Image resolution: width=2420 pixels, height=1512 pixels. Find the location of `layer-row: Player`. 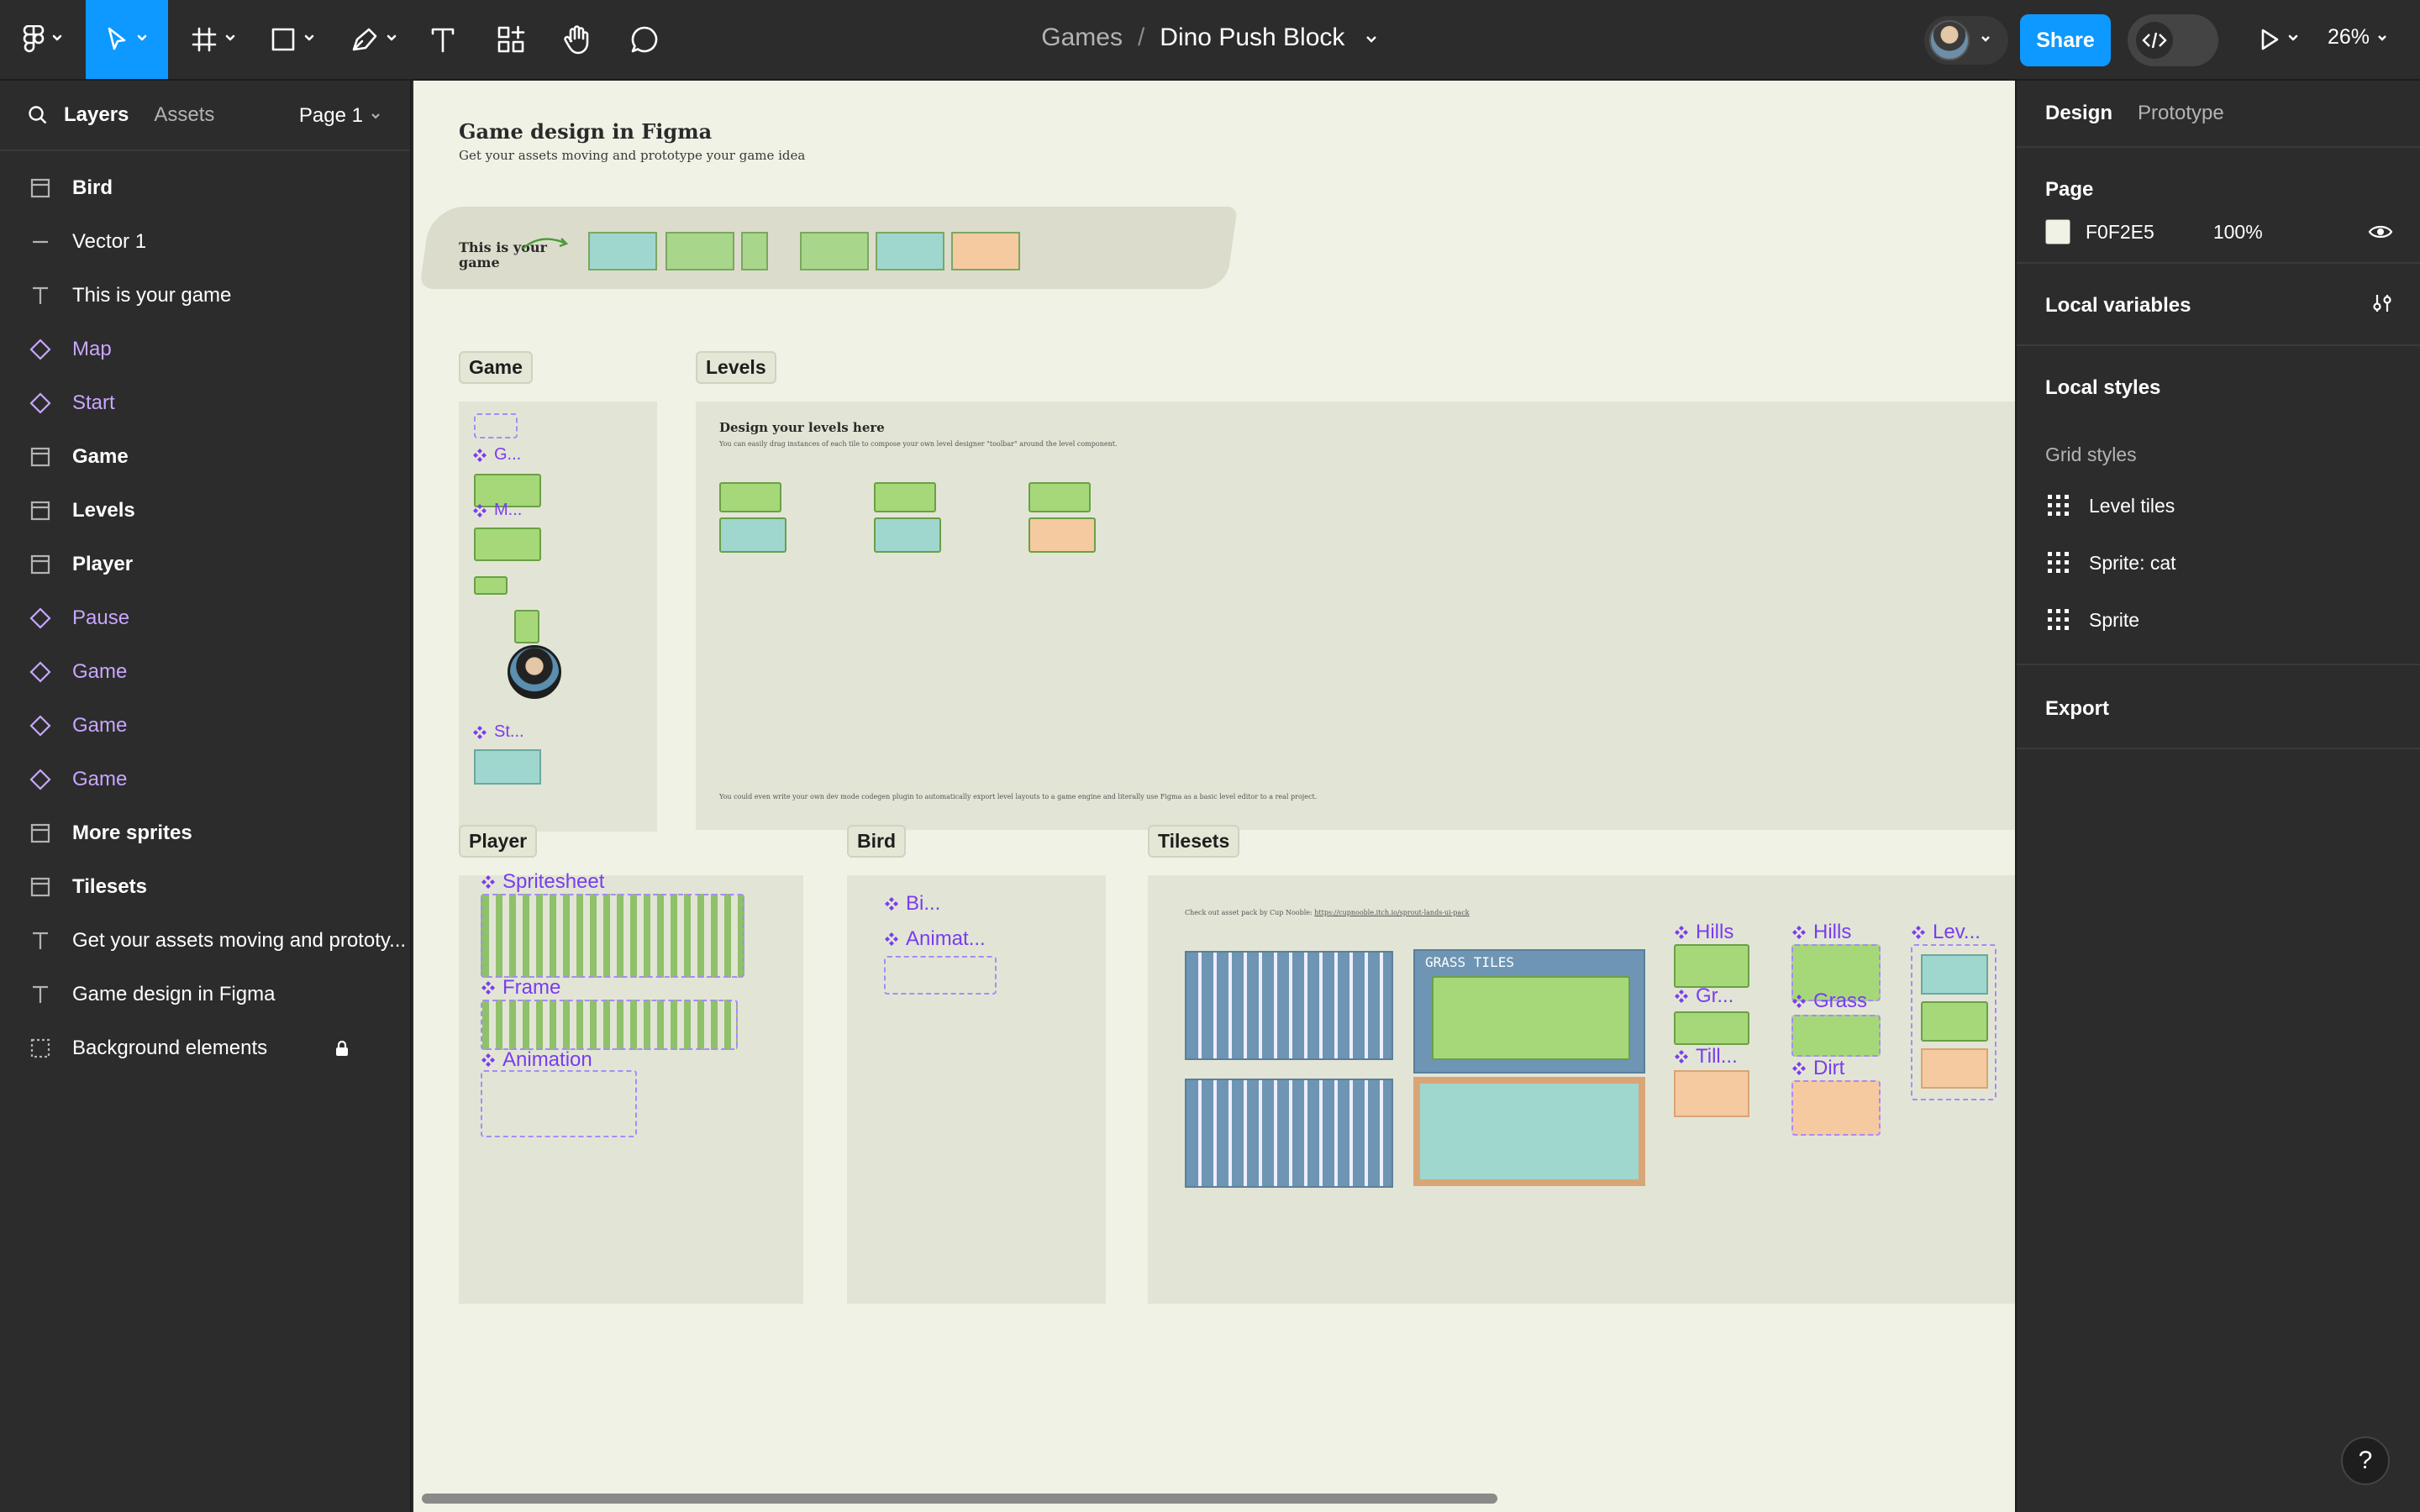

layer-row: Player is located at coordinates (205, 564).